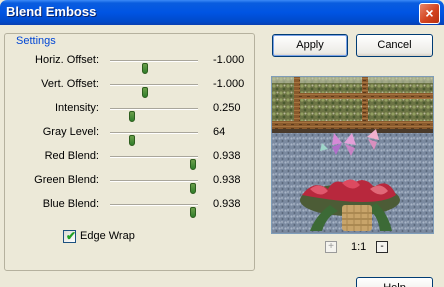 This screenshot has height=287, width=444. Describe the element at coordinates (154, 67) in the screenshot. I see `horiz-offset-slider` at that location.